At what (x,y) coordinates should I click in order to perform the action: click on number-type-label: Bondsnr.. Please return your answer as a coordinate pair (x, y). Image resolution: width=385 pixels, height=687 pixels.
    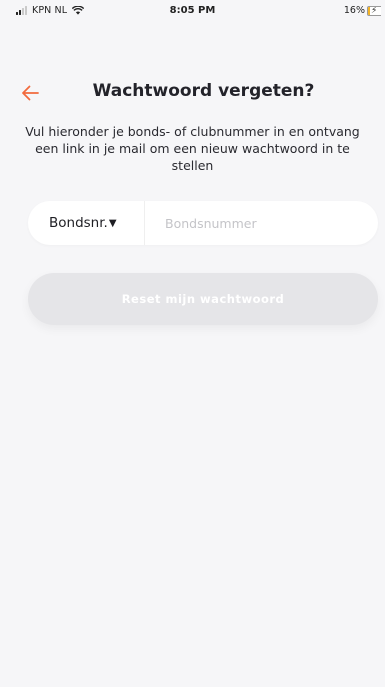
    Looking at the image, I should click on (78, 223).